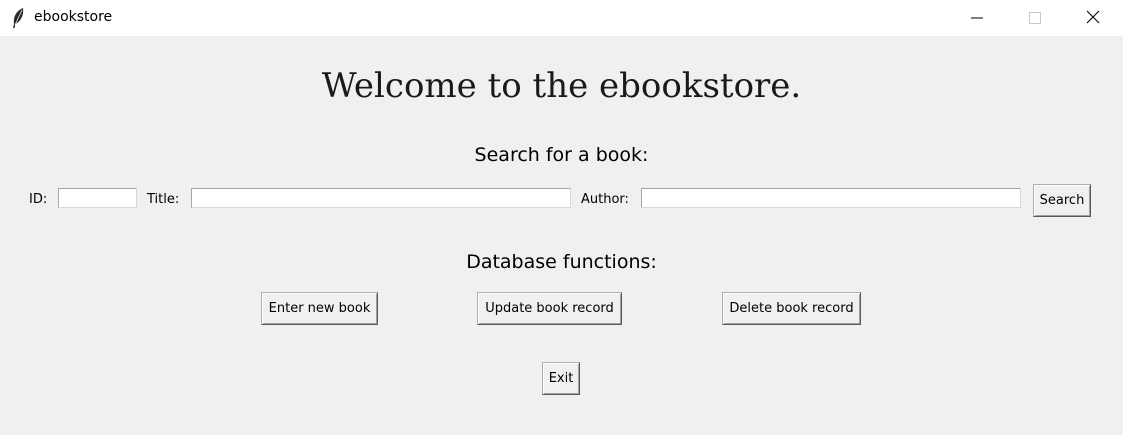 The height and width of the screenshot is (435, 1123). I want to click on id-input, so click(97, 198).